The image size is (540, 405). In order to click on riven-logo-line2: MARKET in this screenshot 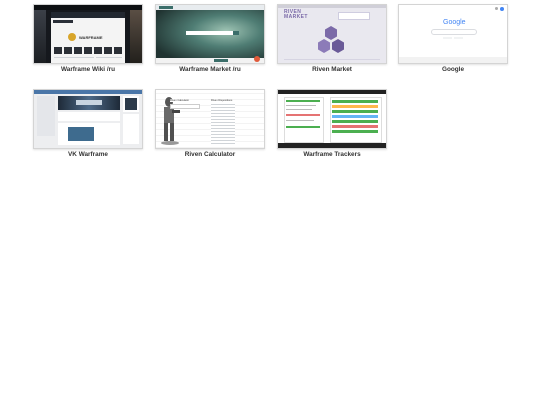, I will do `click(296, 17)`.